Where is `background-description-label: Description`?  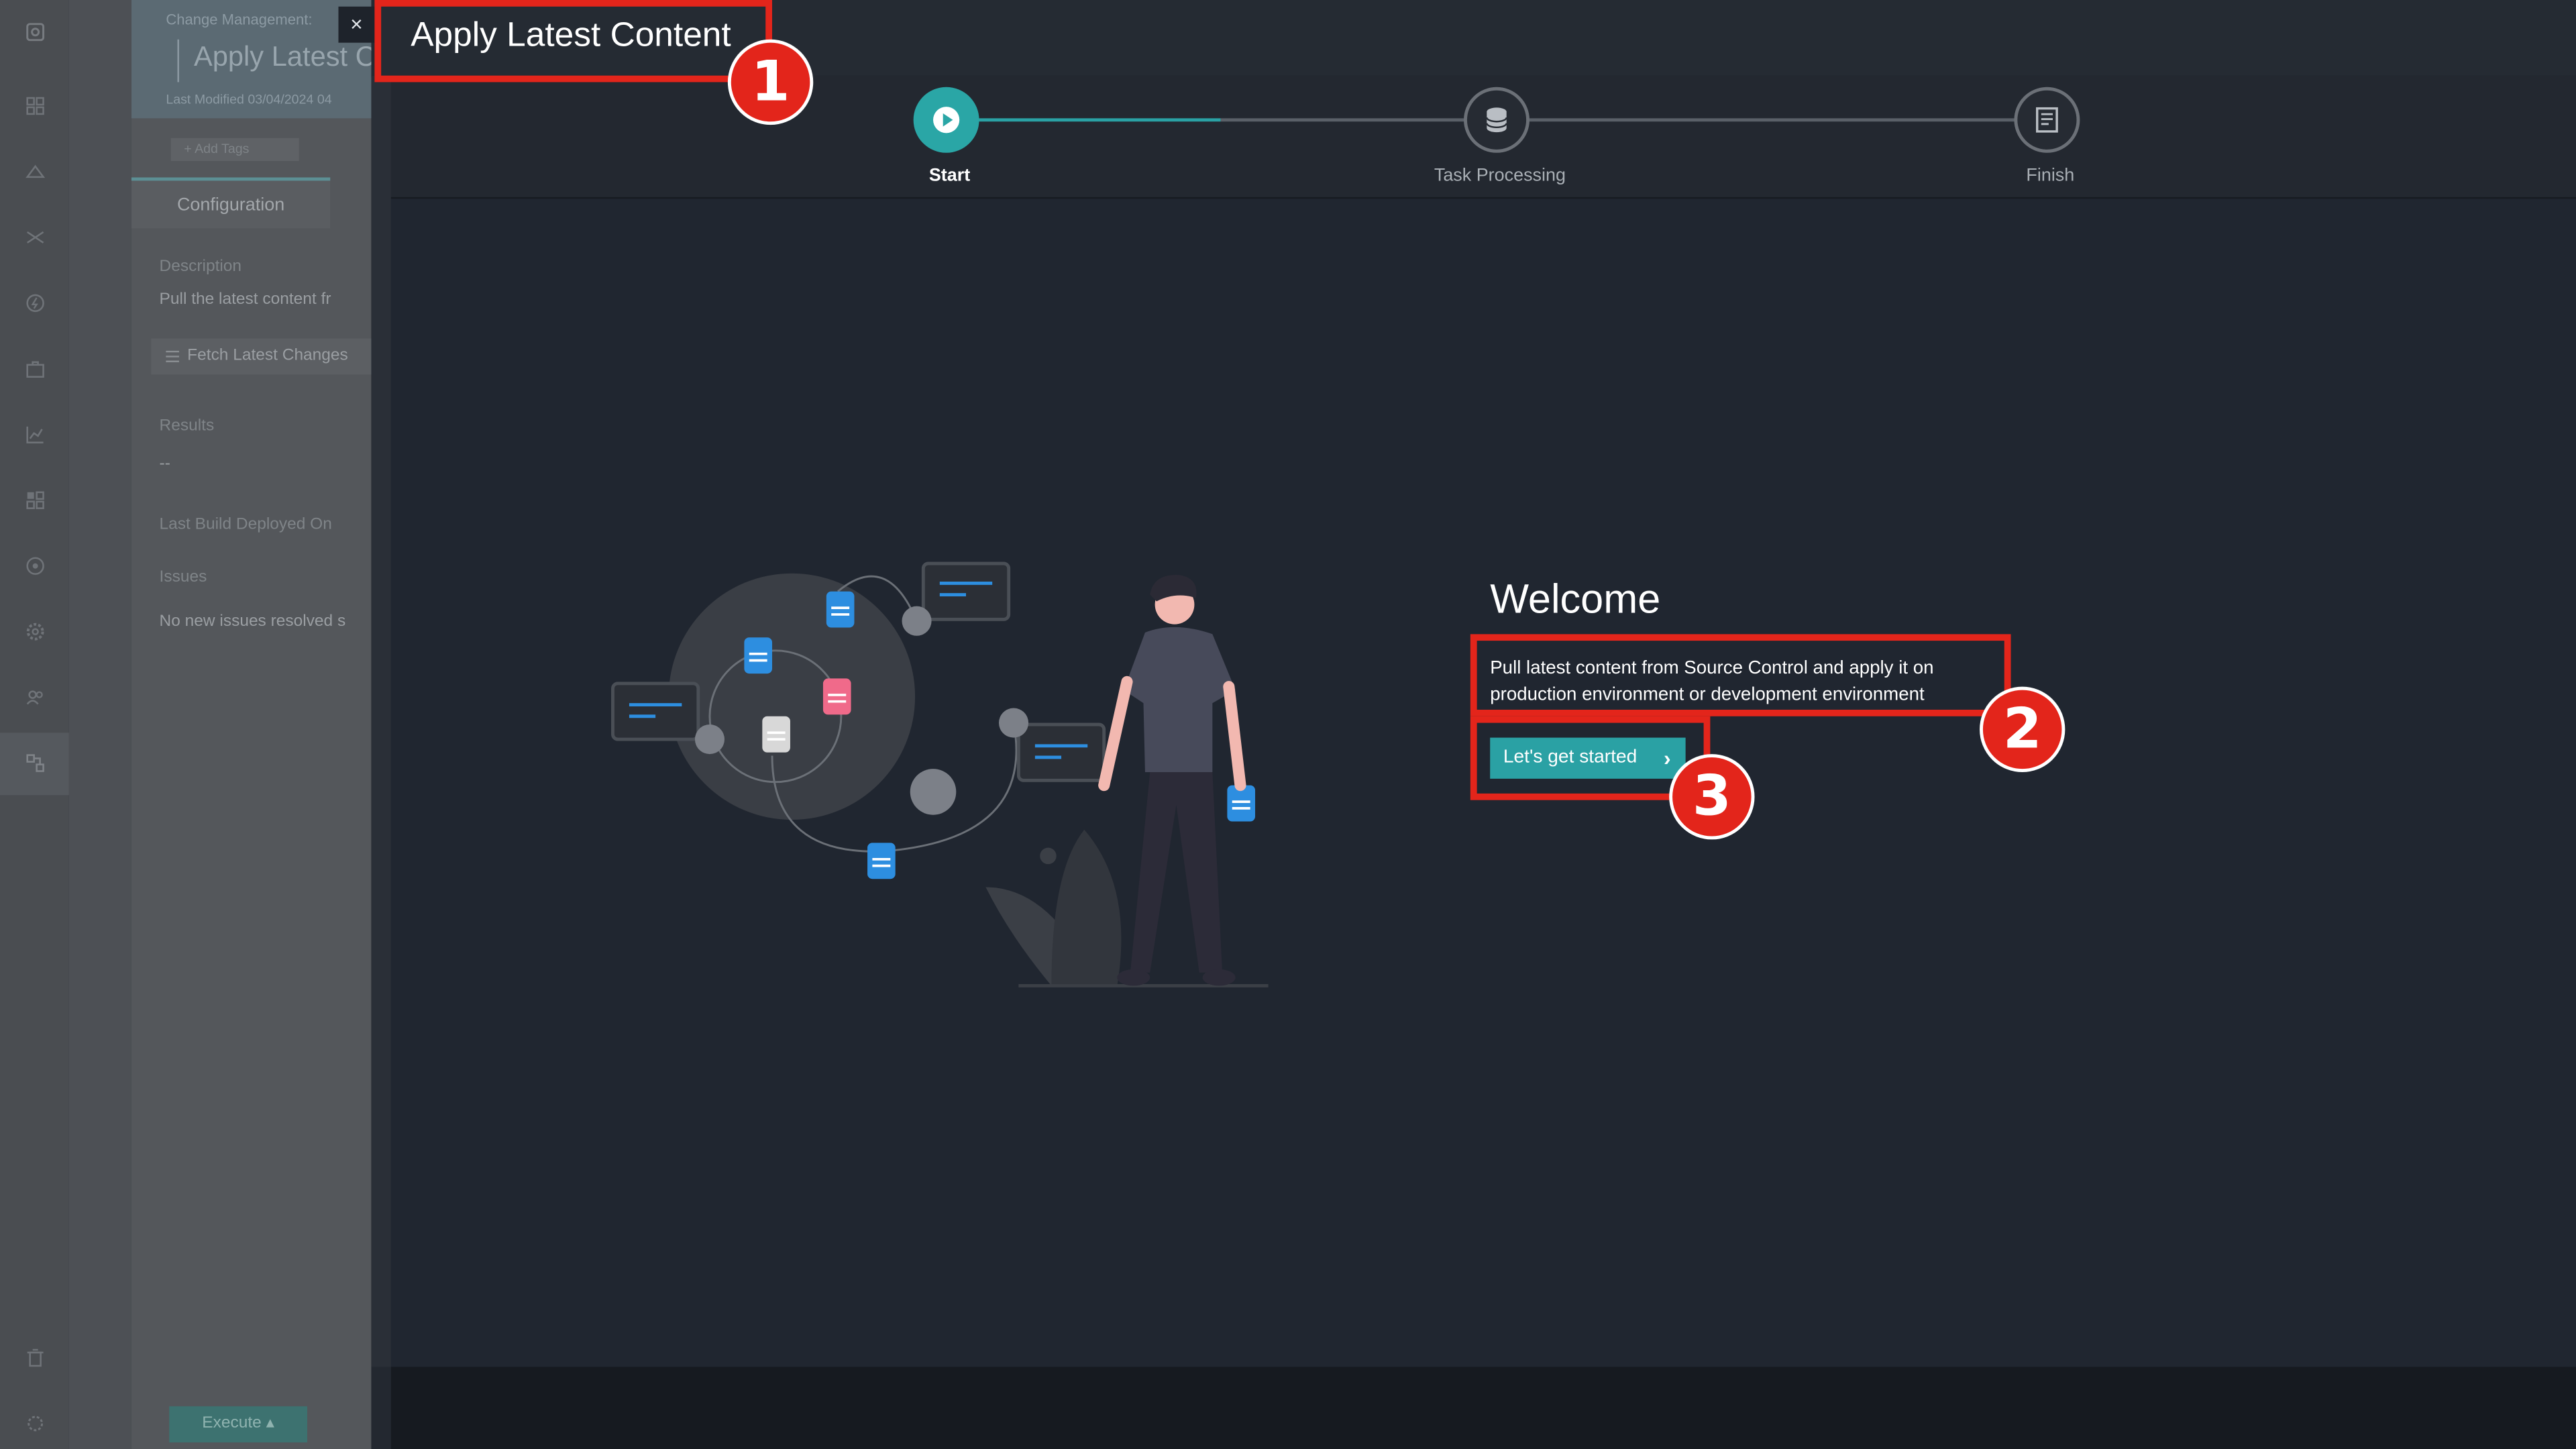
background-description-label: Description is located at coordinates (200, 267).